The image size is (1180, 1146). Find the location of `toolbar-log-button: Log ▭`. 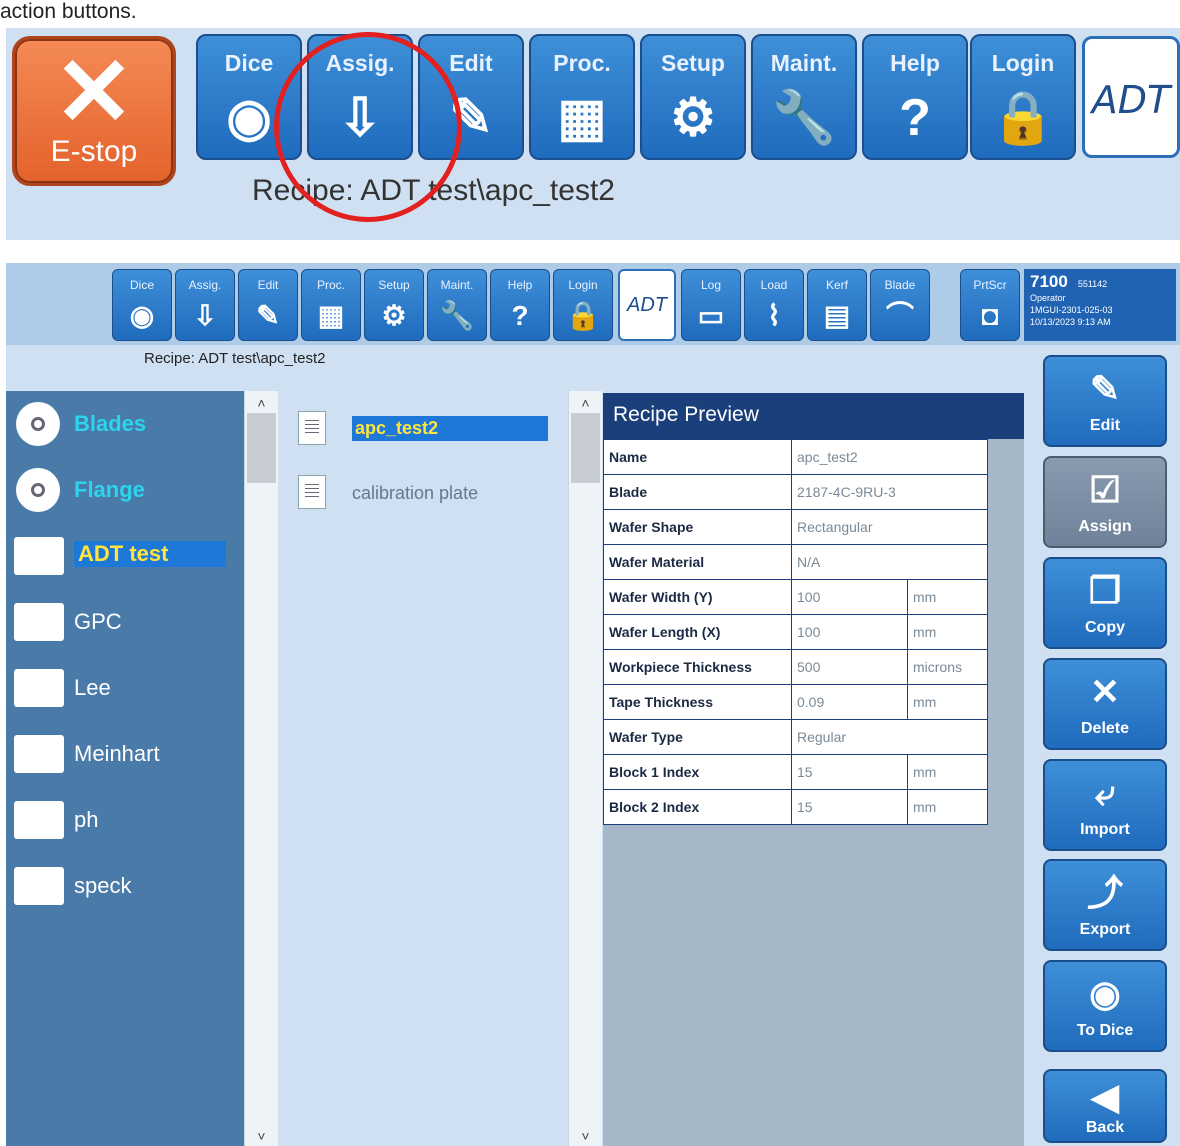

toolbar-log-button: Log ▭ is located at coordinates (711, 305).